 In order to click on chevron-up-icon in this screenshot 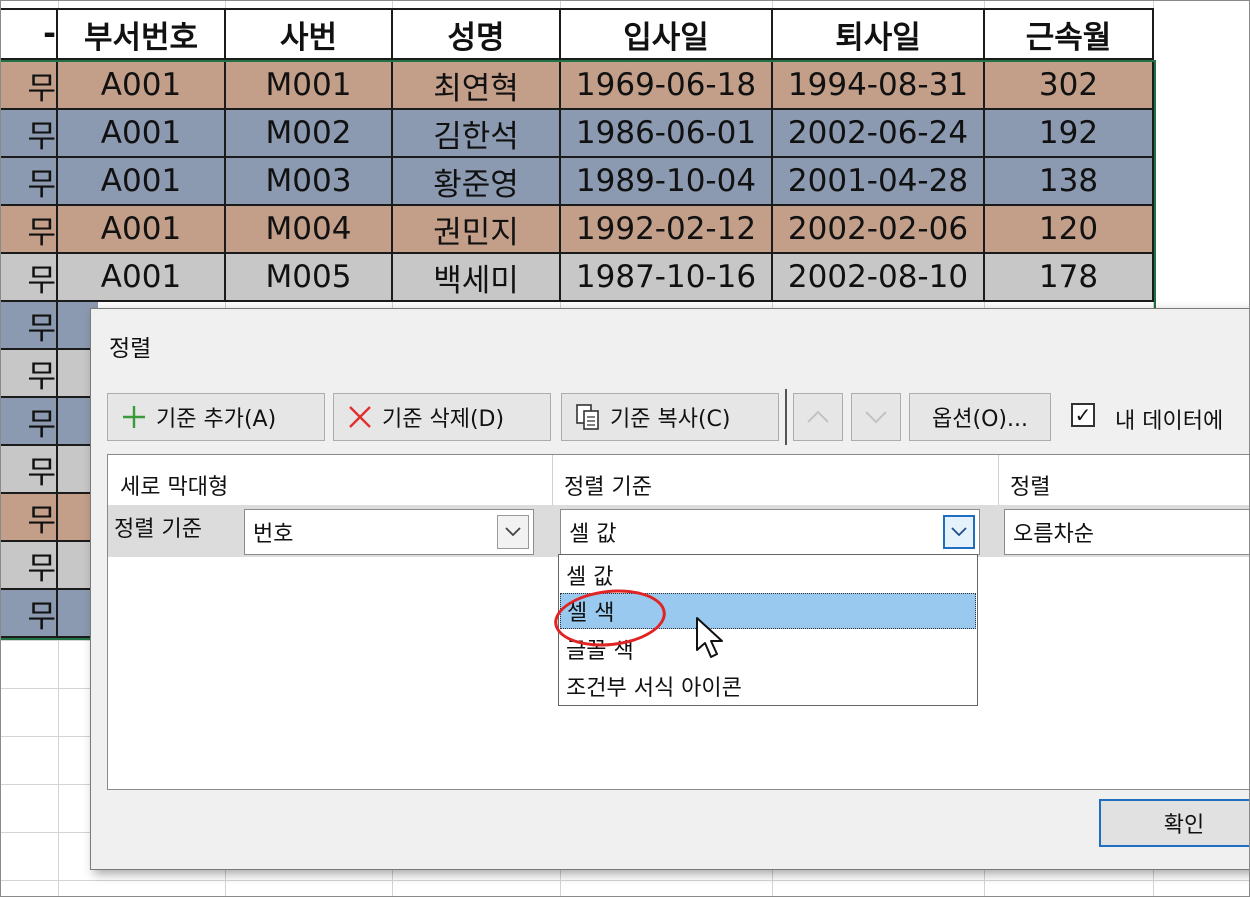, I will do `click(818, 416)`.